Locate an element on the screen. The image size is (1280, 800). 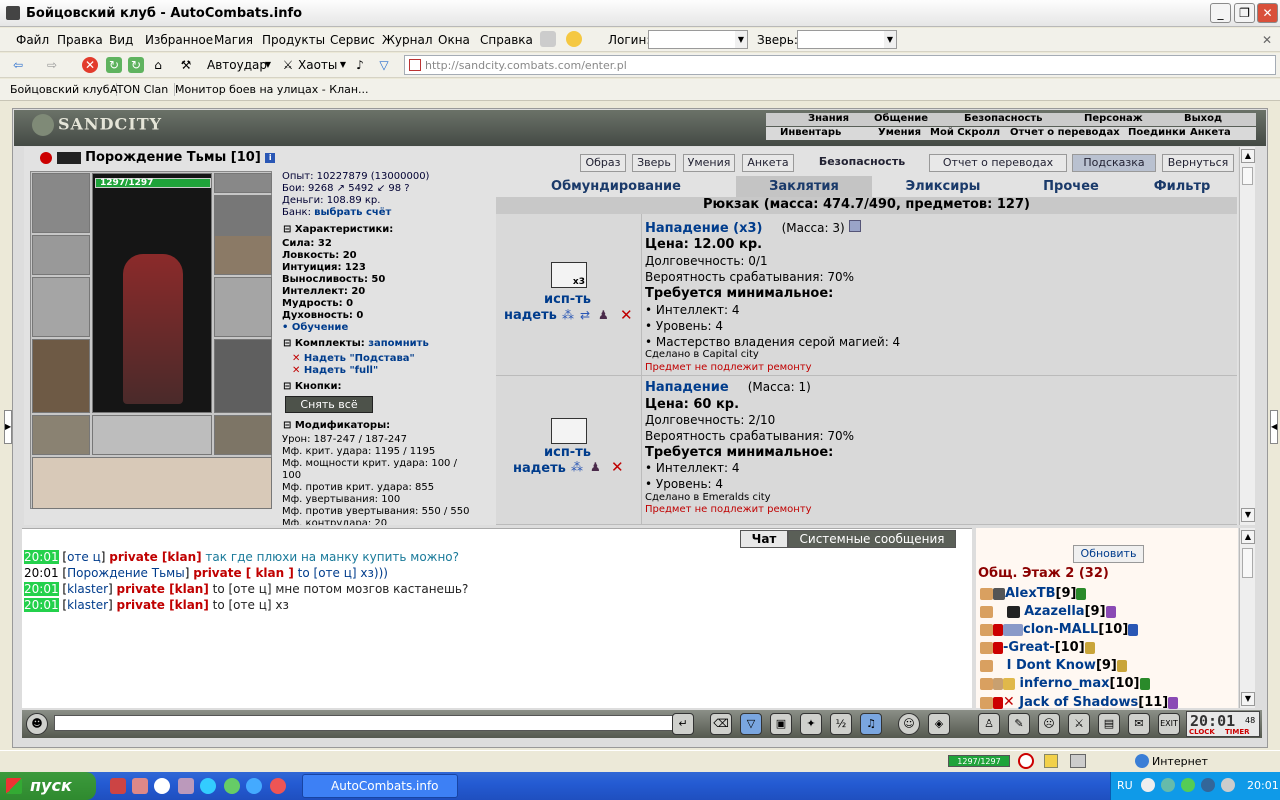
tab-other: Прочее is located at coordinates (1071, 187).